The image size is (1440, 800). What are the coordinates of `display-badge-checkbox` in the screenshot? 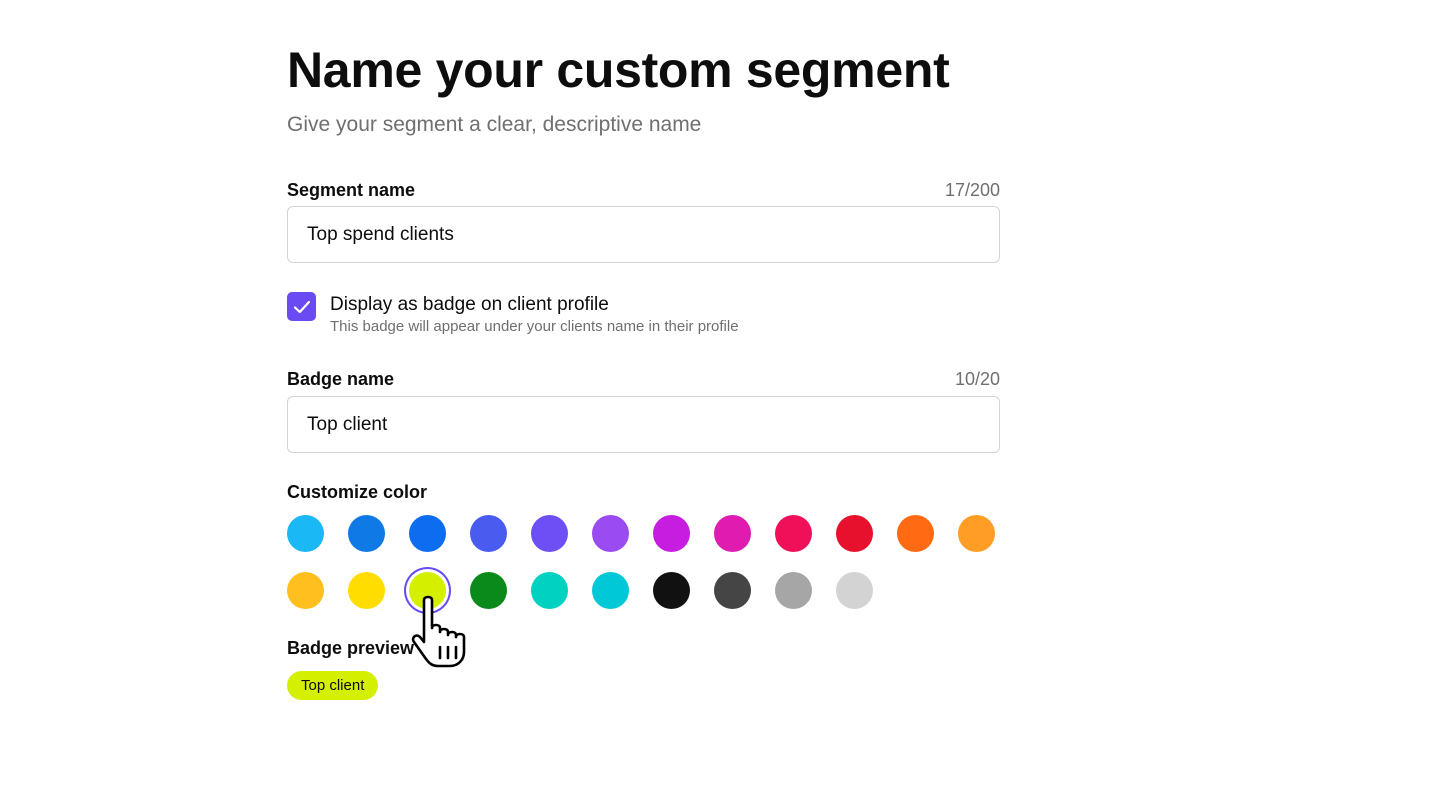 It's located at (301, 306).